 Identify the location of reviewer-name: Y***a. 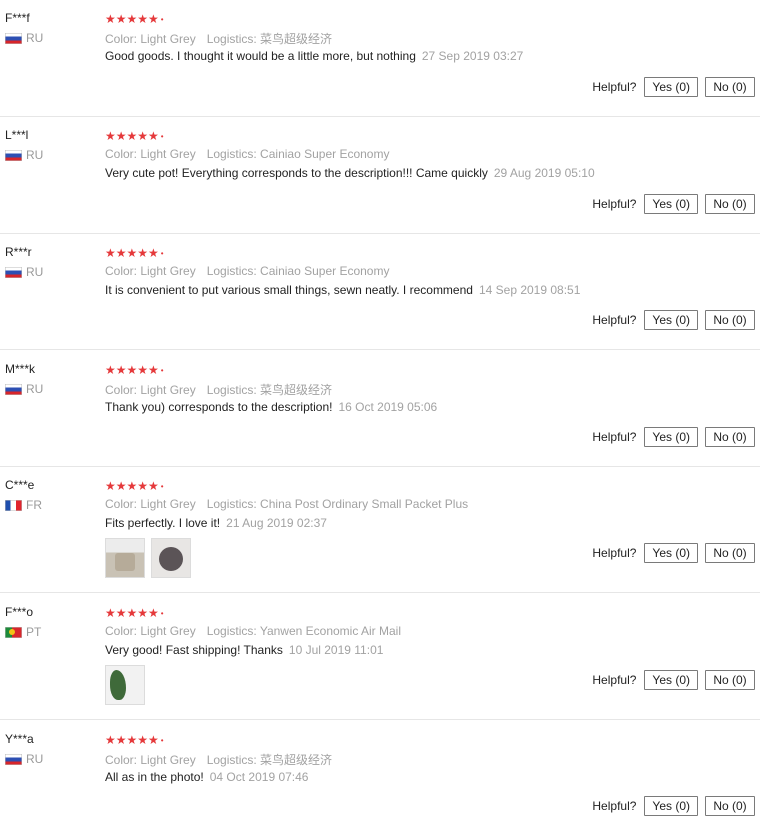
(19, 739).